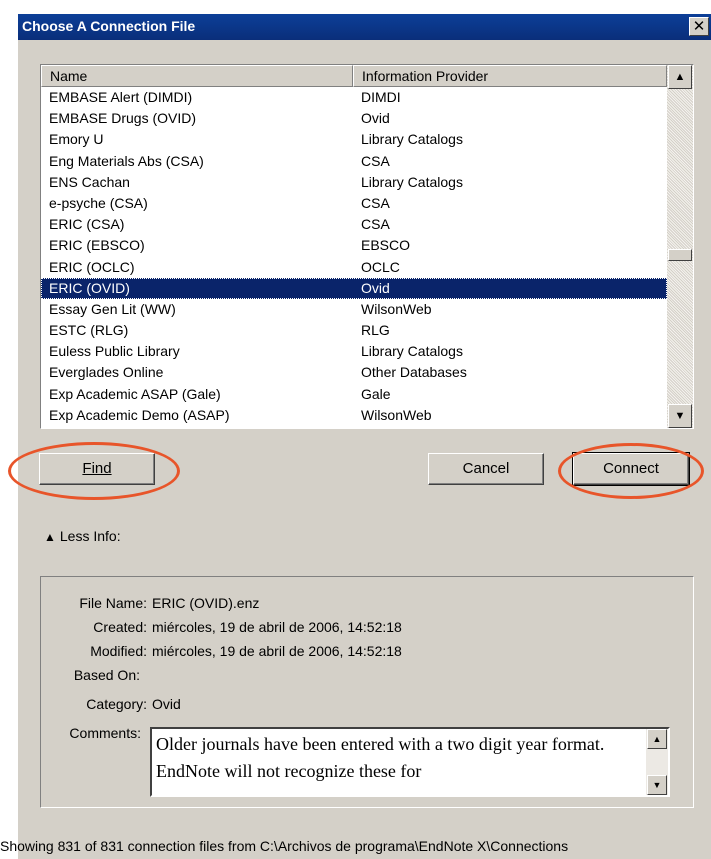 Image resolution: width=711 pixels, height=859 pixels. I want to click on find-highlight-oval, so click(94, 471).